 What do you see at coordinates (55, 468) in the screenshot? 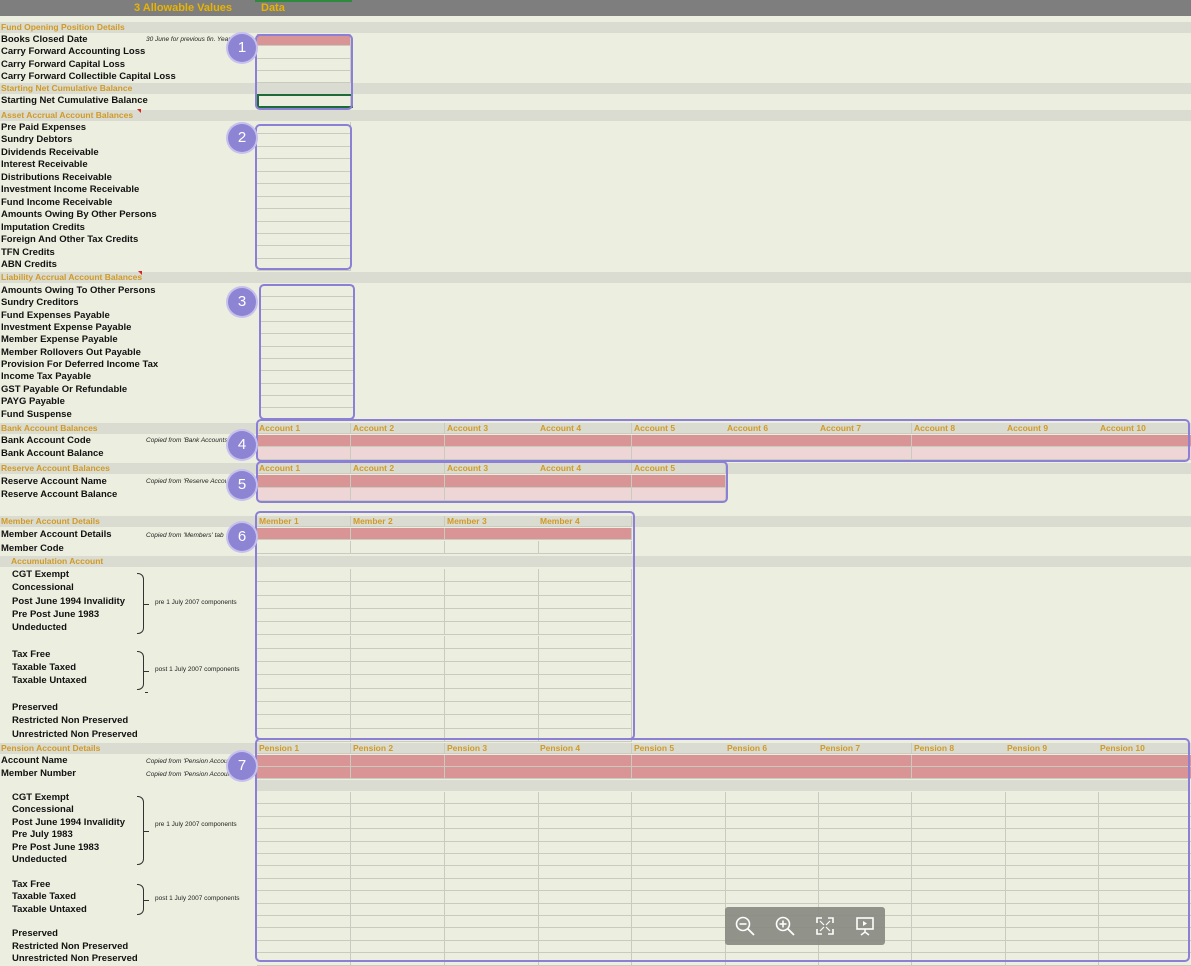
I see `section-reserve-title: Reserve Account Balances` at bounding box center [55, 468].